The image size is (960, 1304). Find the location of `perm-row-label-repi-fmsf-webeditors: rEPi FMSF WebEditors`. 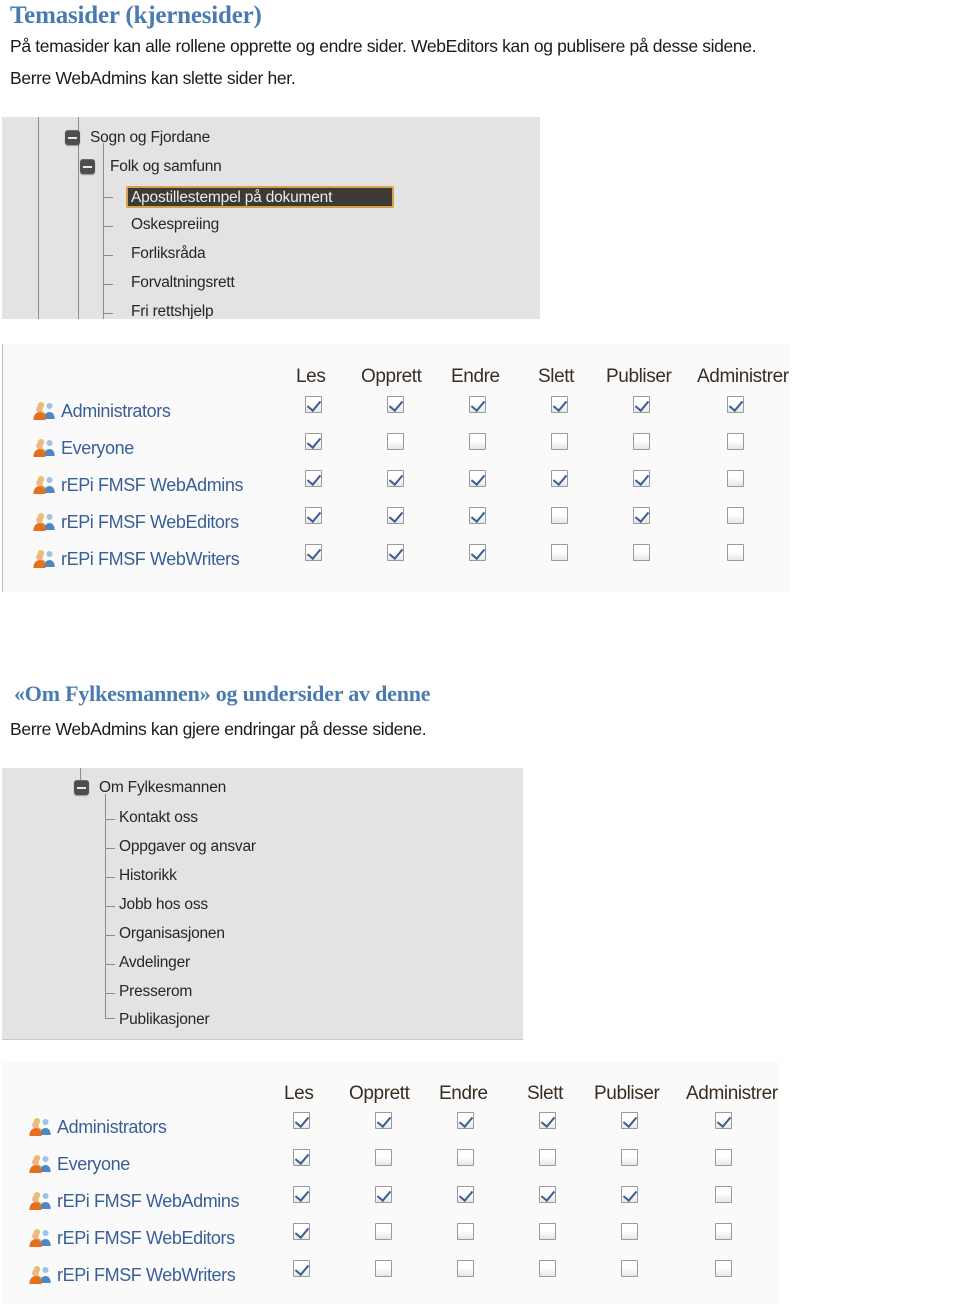

perm-row-label-repi-fmsf-webeditors: rEPi FMSF WebEditors is located at coordinates (146, 1238).